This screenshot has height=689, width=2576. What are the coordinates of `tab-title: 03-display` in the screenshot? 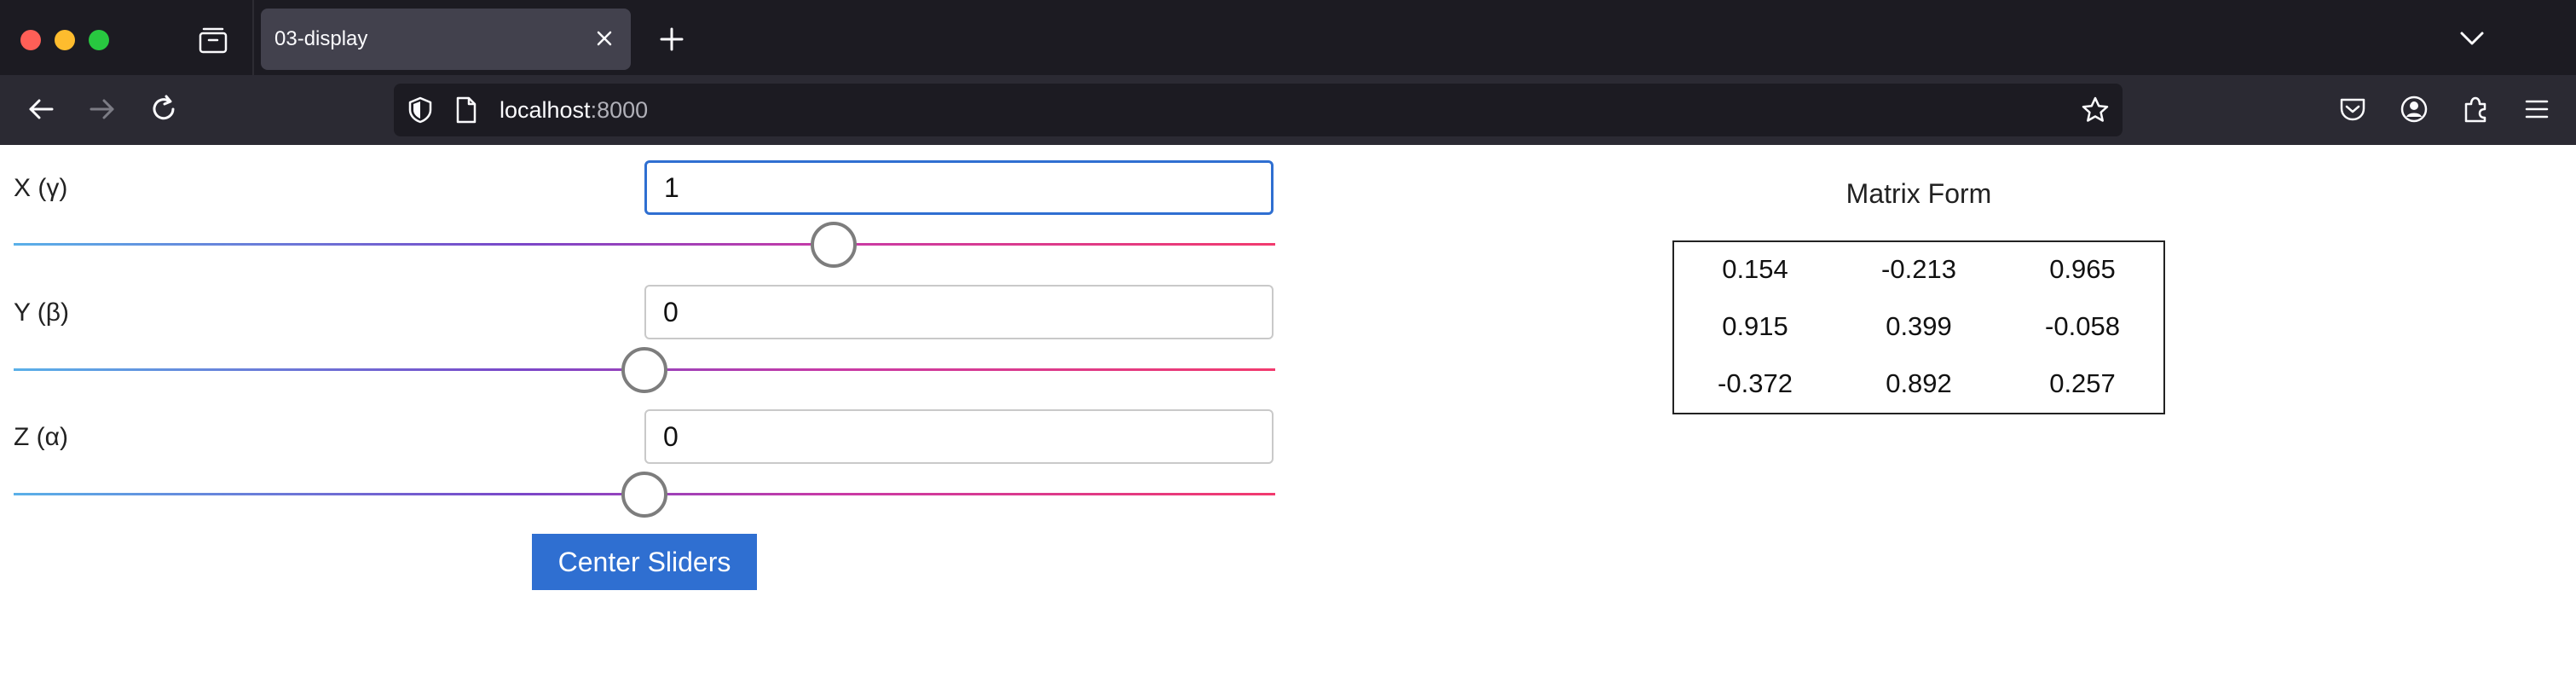 It's located at (321, 38).